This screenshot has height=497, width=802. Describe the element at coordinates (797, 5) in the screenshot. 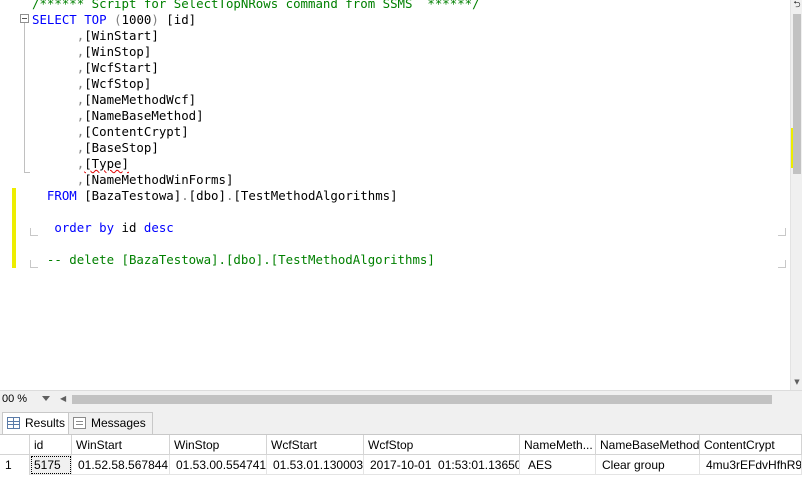

I see `split-icon: ⮌` at that location.